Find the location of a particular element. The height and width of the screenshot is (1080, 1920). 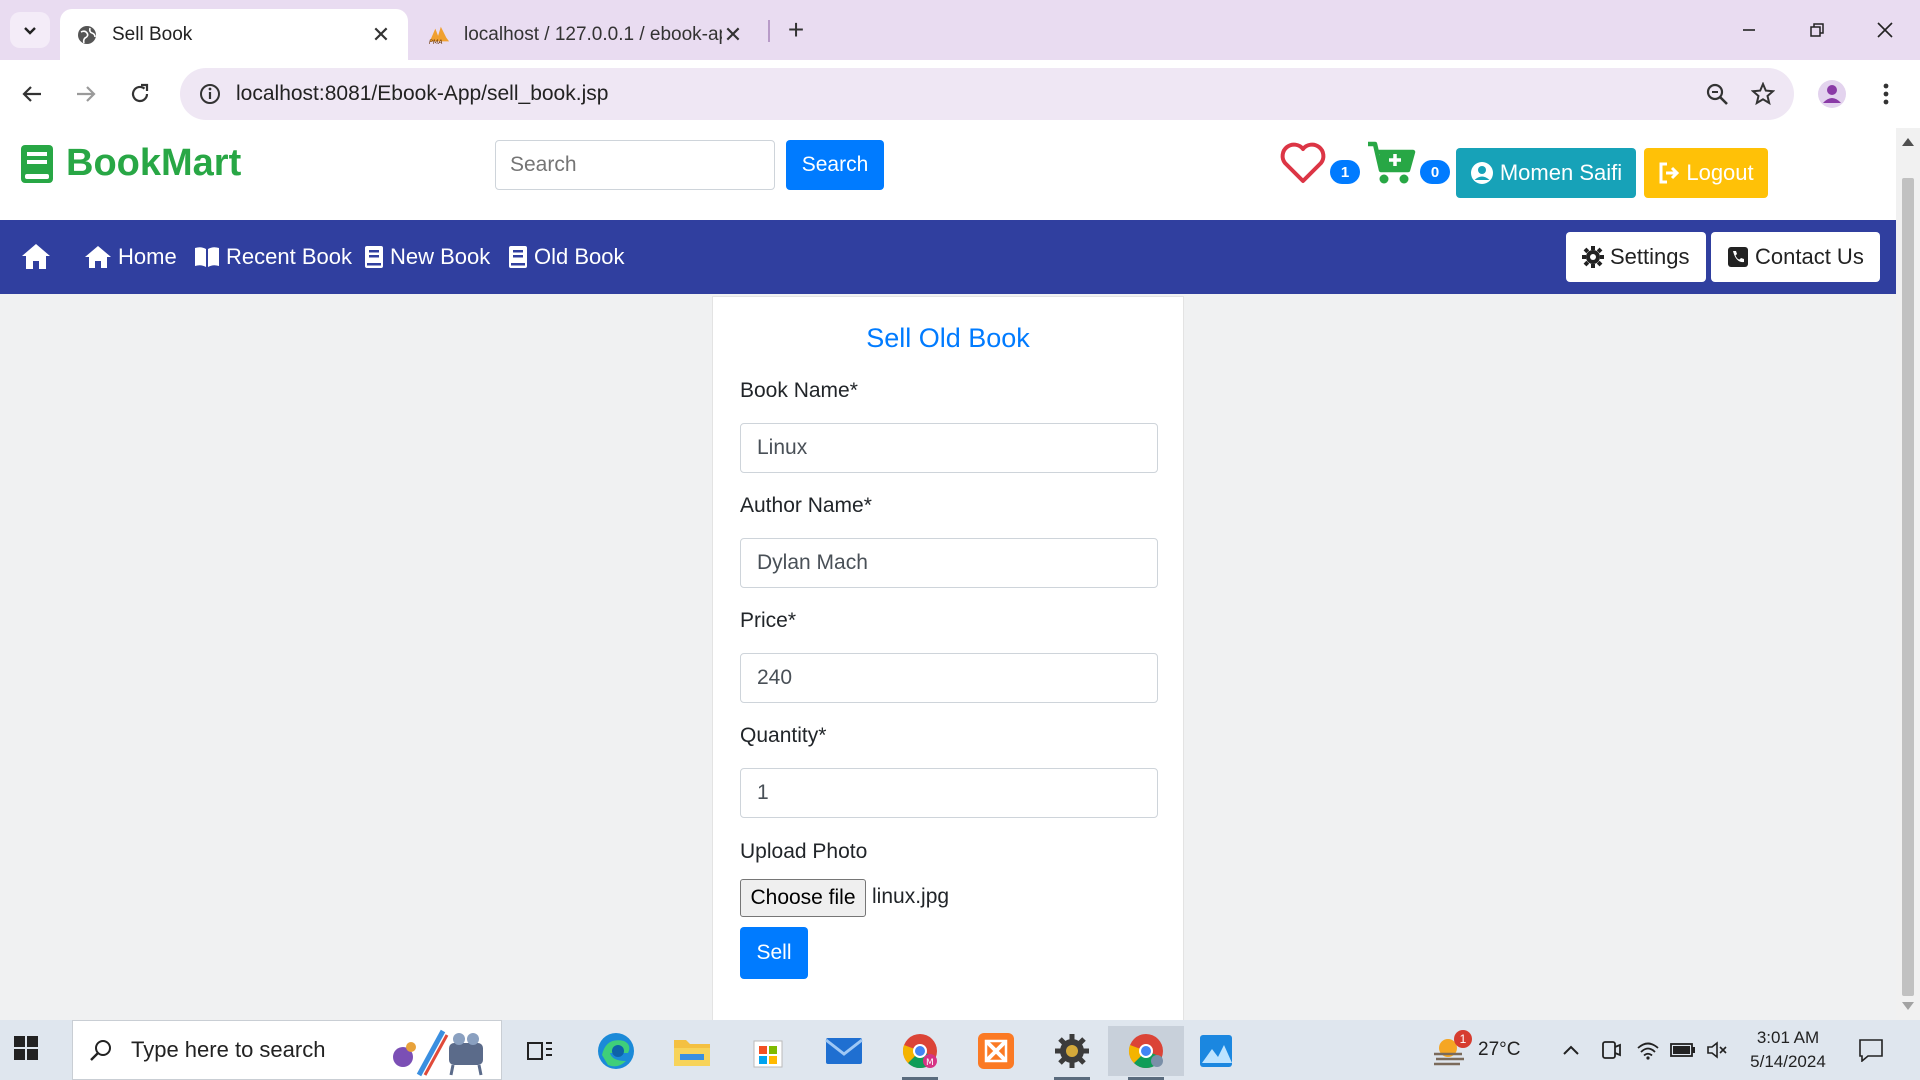

taskbar-chrome-profile: M is located at coordinates (920, 1053).